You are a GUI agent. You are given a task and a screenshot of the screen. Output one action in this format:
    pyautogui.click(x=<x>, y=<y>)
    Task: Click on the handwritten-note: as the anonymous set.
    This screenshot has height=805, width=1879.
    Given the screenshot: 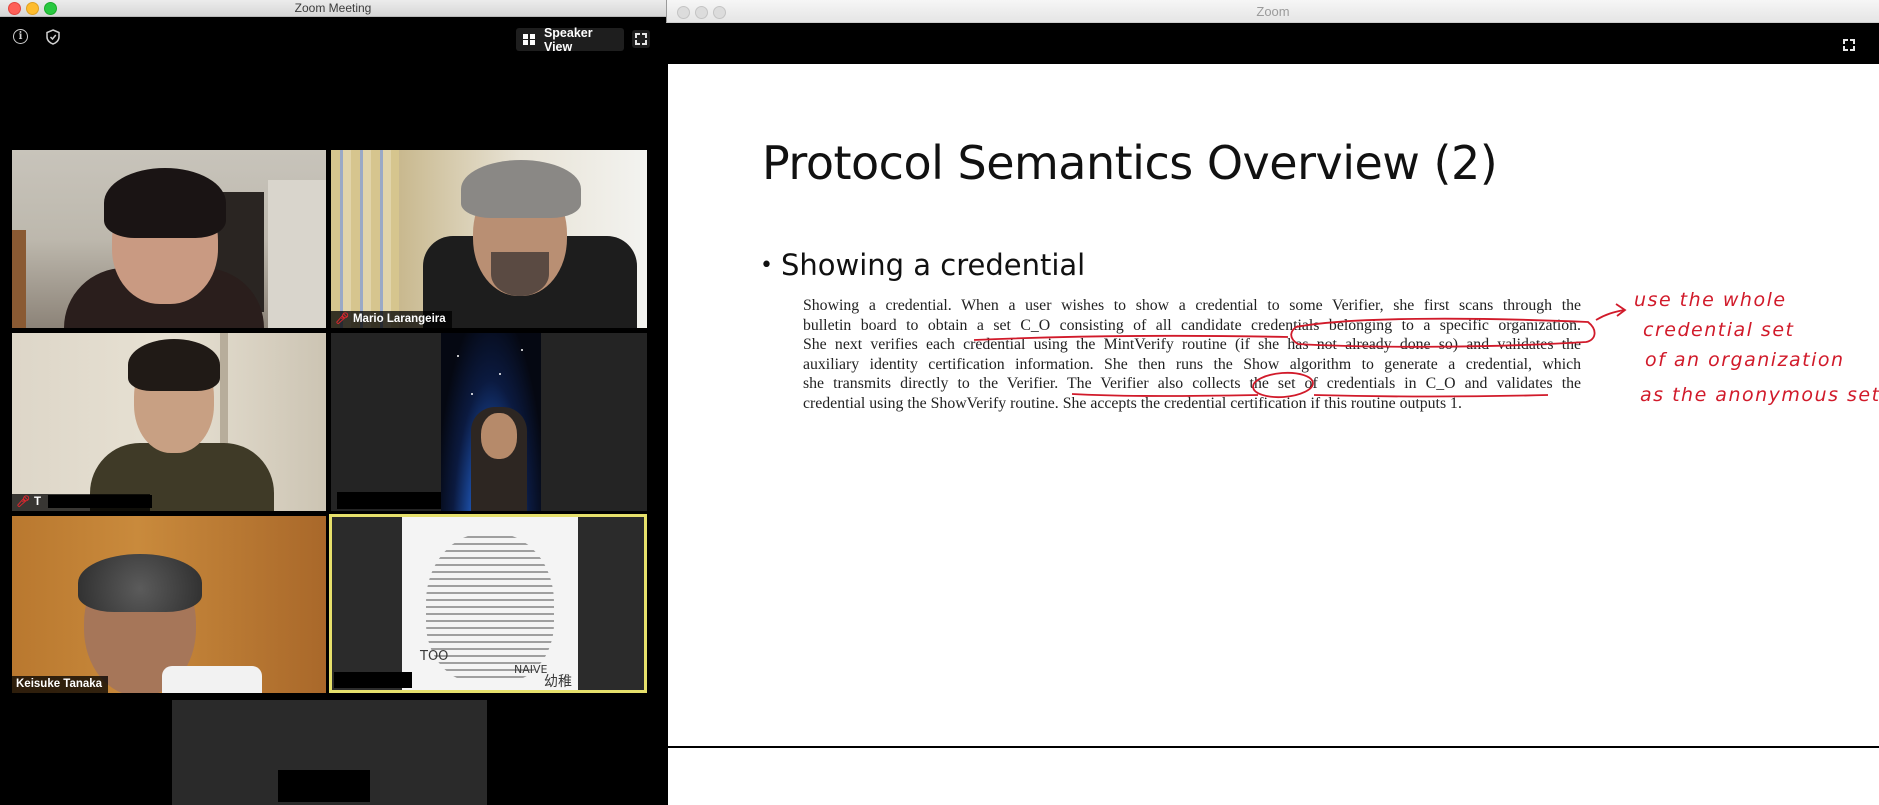 What is the action you would take?
    pyautogui.click(x=1759, y=395)
    